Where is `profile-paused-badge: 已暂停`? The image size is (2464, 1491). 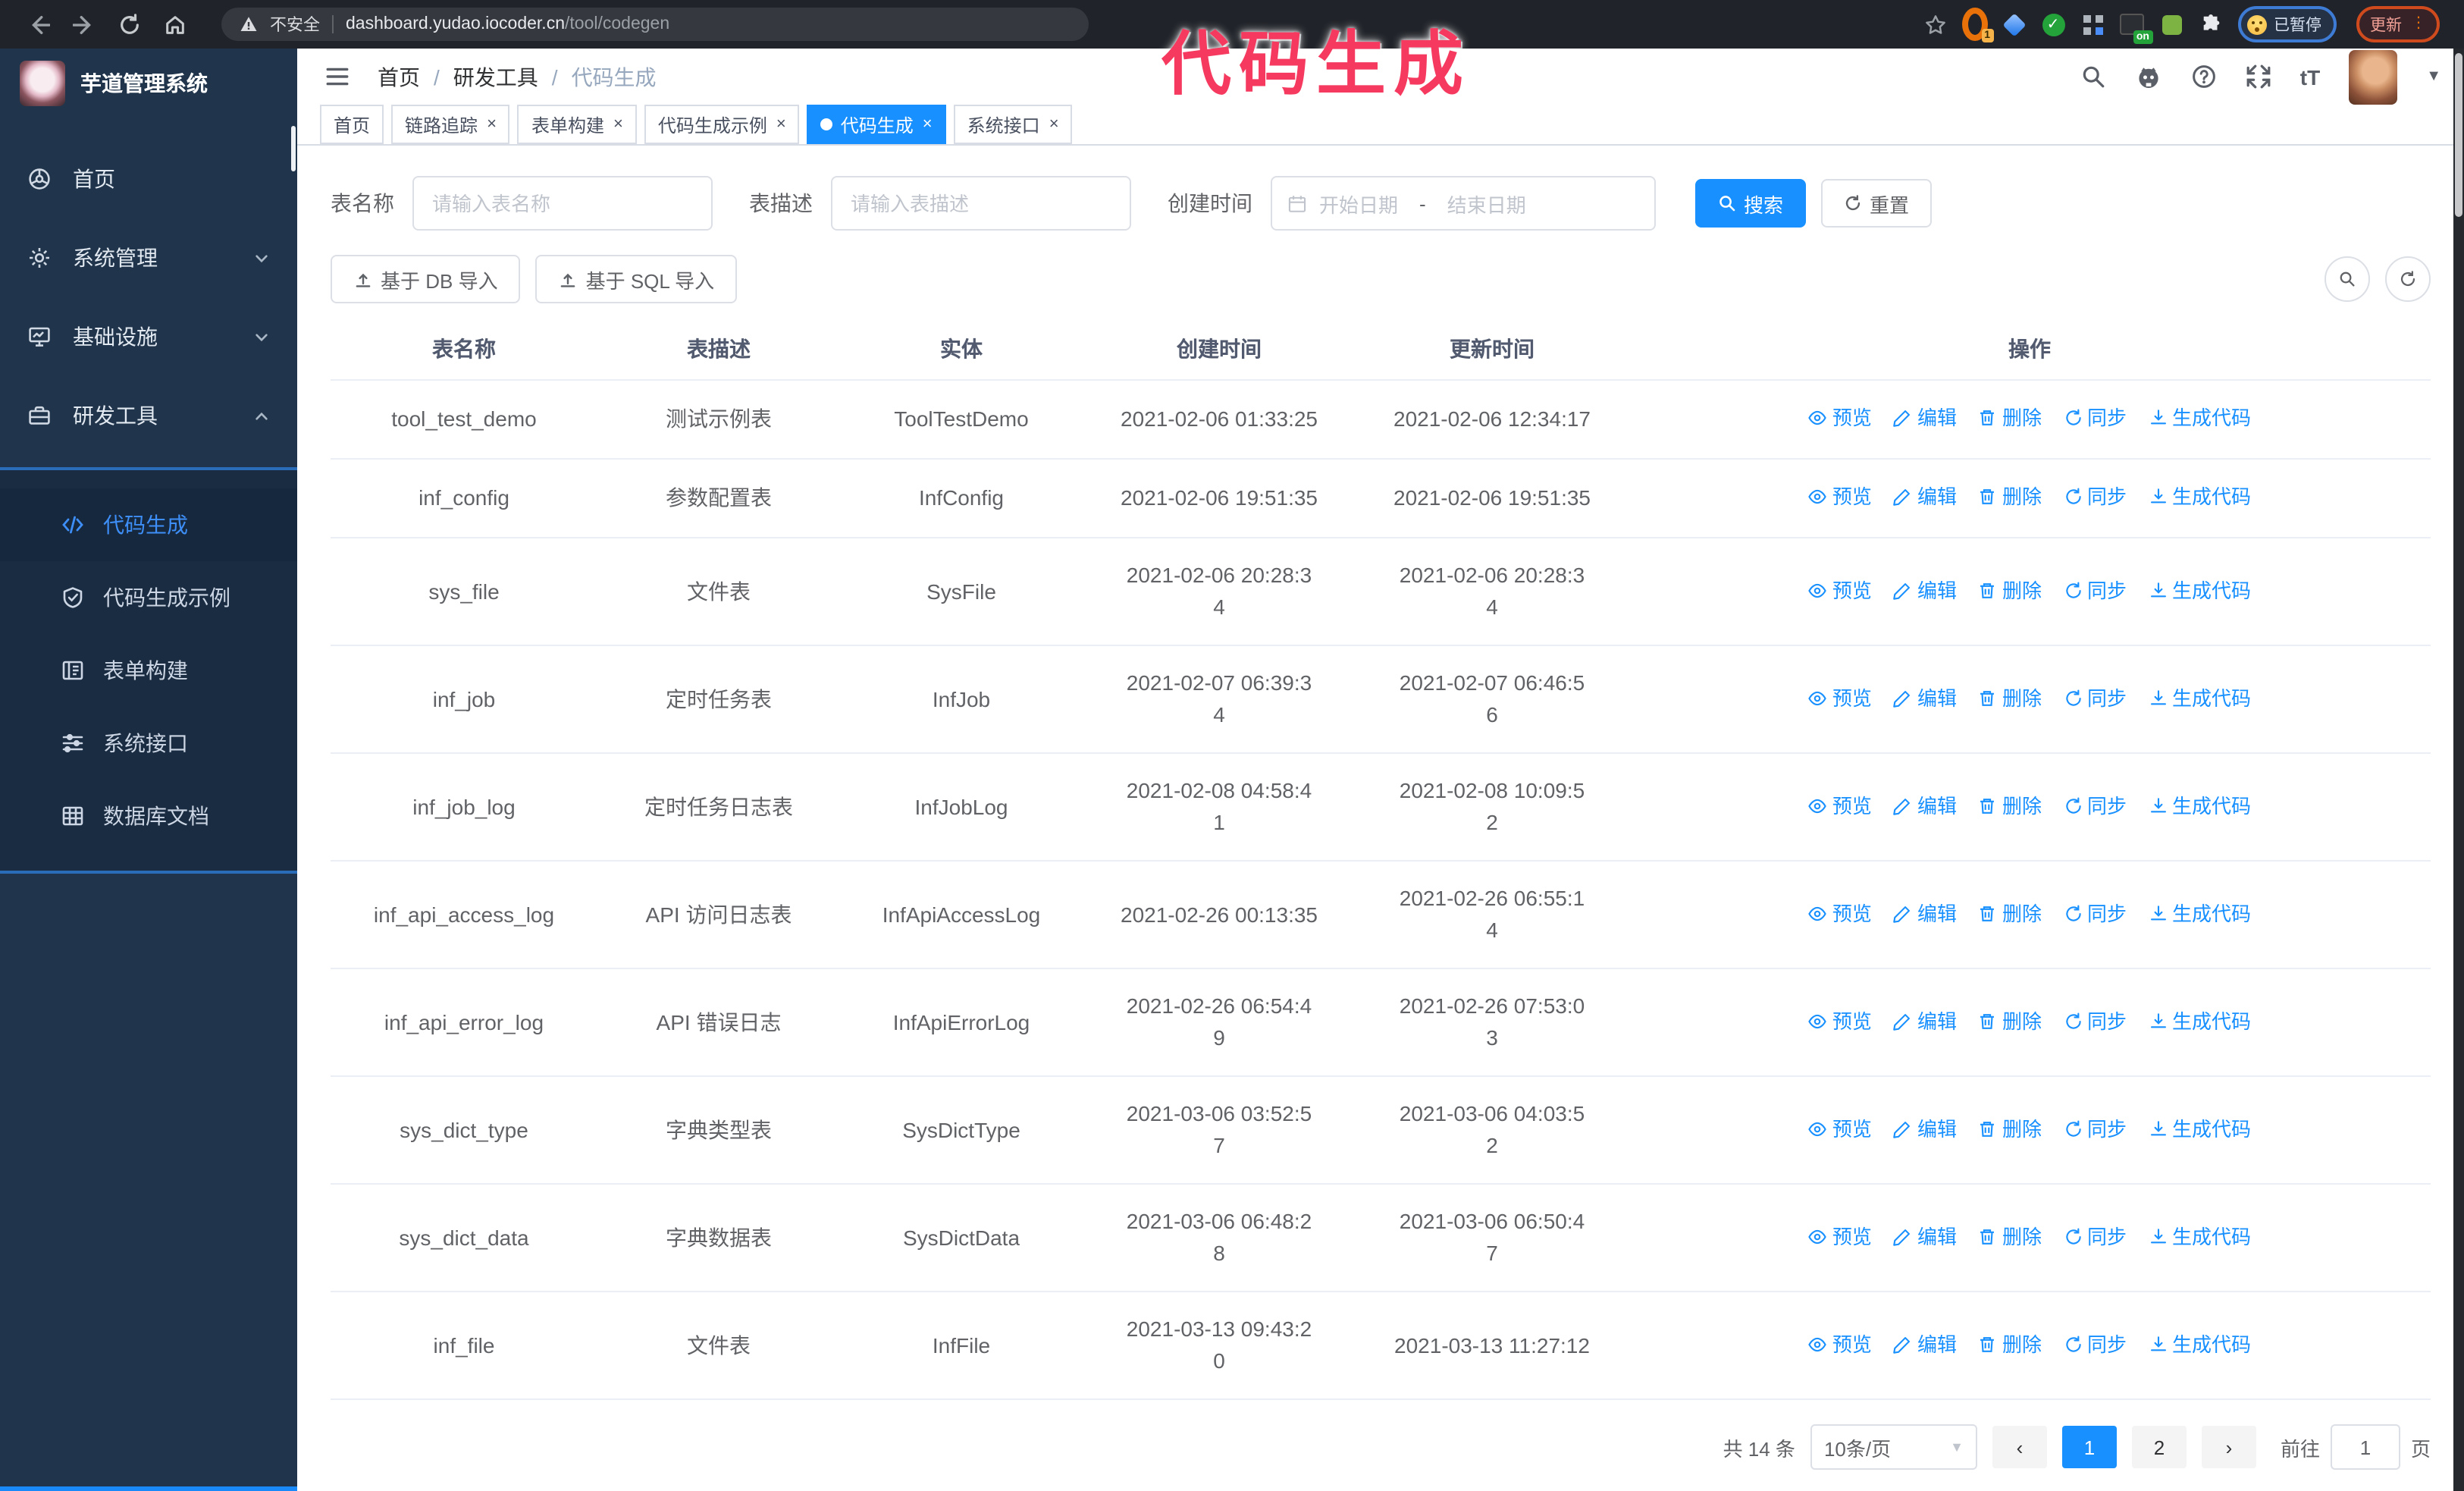
profile-paused-badge: 已暂停 is located at coordinates (2287, 24).